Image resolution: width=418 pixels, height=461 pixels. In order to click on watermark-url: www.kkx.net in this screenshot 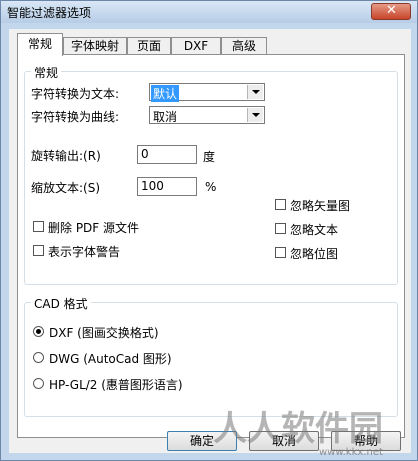, I will do `click(351, 452)`.